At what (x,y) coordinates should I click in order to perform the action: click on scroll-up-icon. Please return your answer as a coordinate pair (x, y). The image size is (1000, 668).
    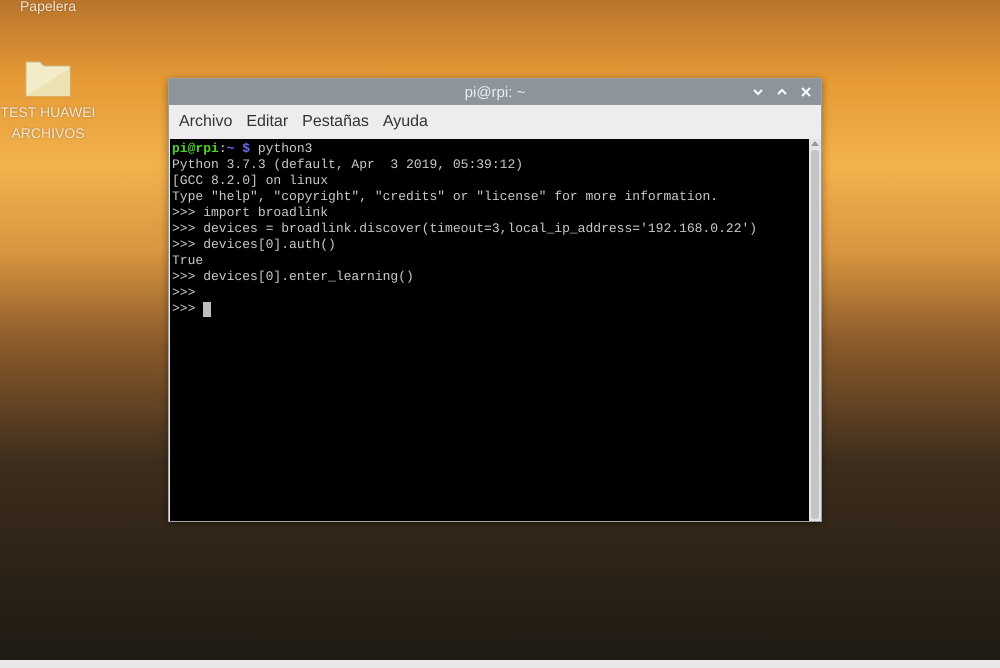
    Looking at the image, I should click on (815, 143).